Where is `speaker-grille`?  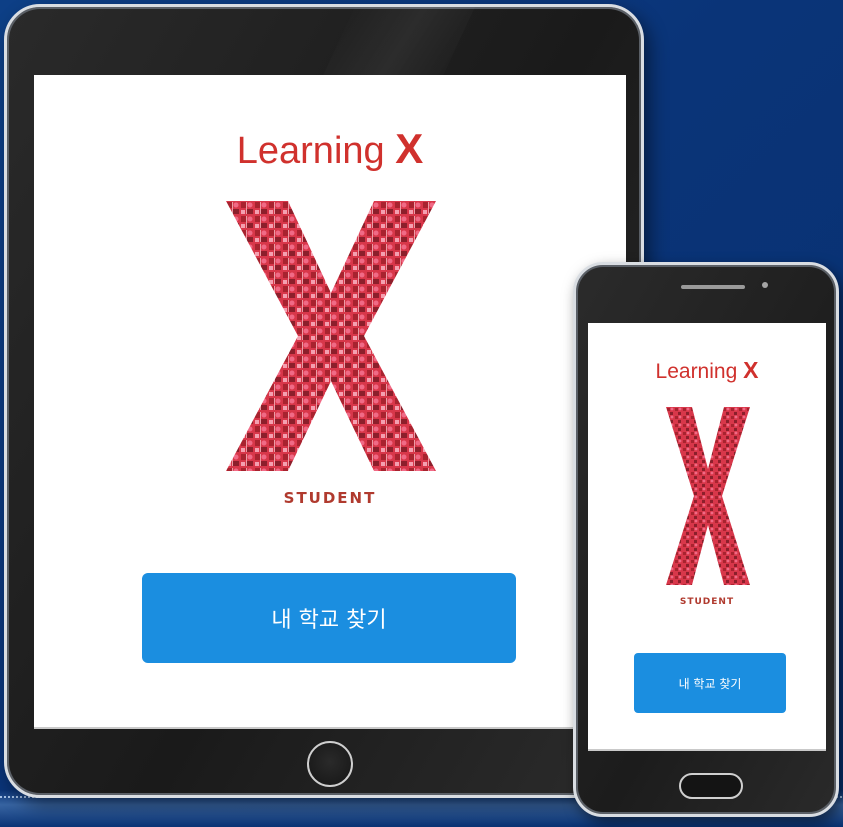 speaker-grille is located at coordinates (713, 287).